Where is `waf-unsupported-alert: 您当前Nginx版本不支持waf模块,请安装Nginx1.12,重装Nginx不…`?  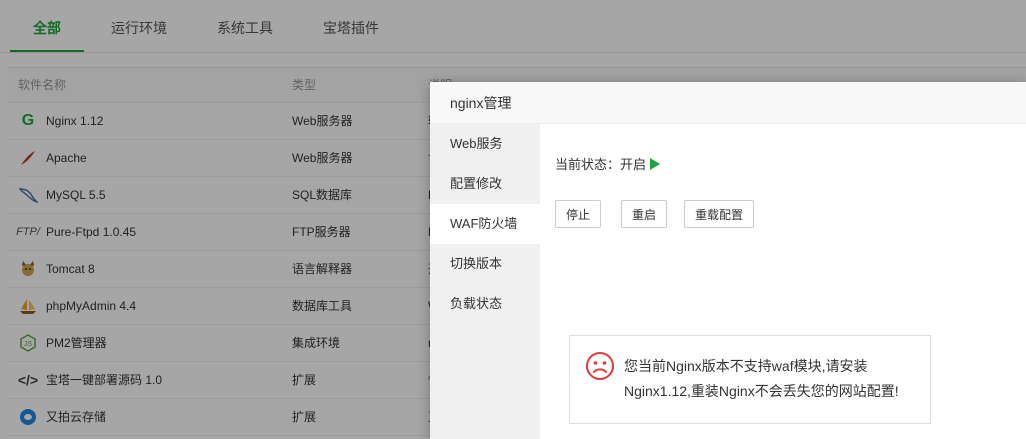 waf-unsupported-alert: 您当前Nginx版本不支持waf模块,请安装Nginx1.12,重装Nginx不… is located at coordinates (750, 379).